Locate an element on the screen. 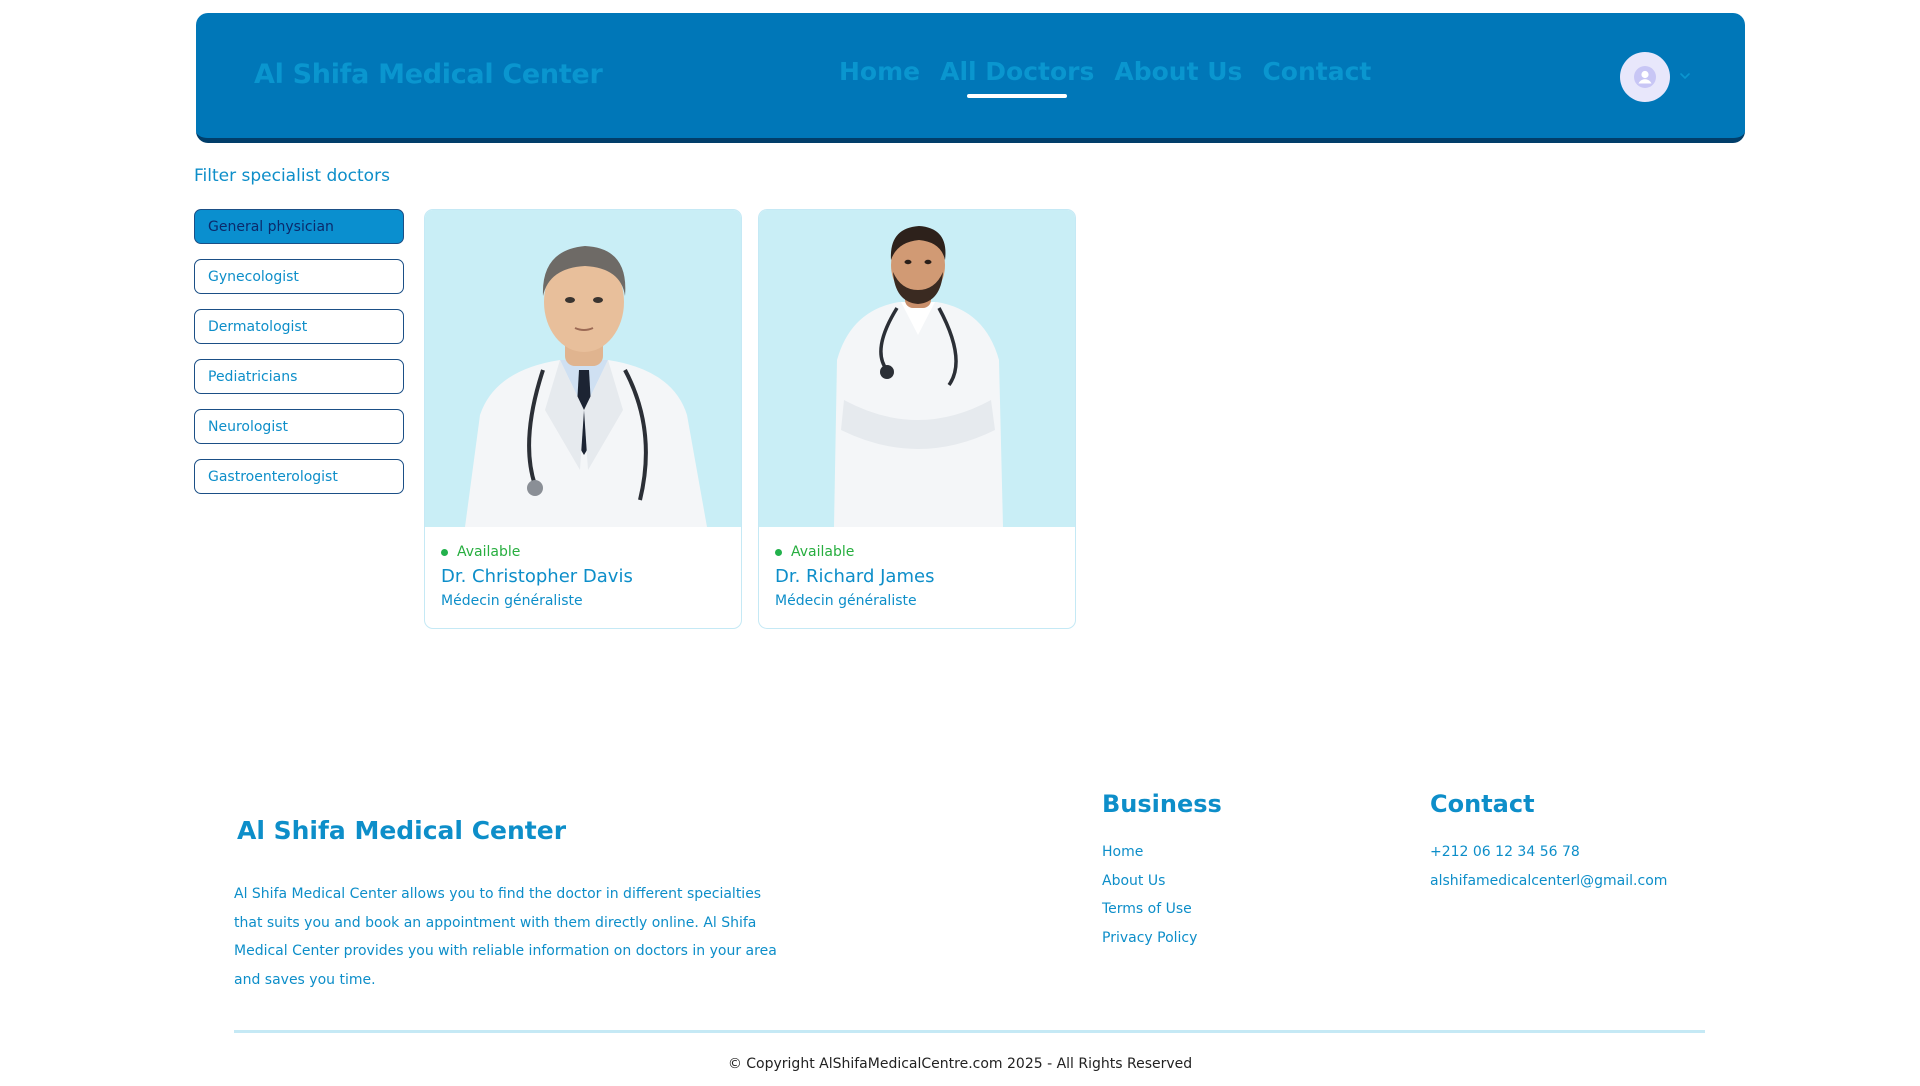 The height and width of the screenshot is (1086, 1920). chevron-down-icon is located at coordinates (1685, 76).